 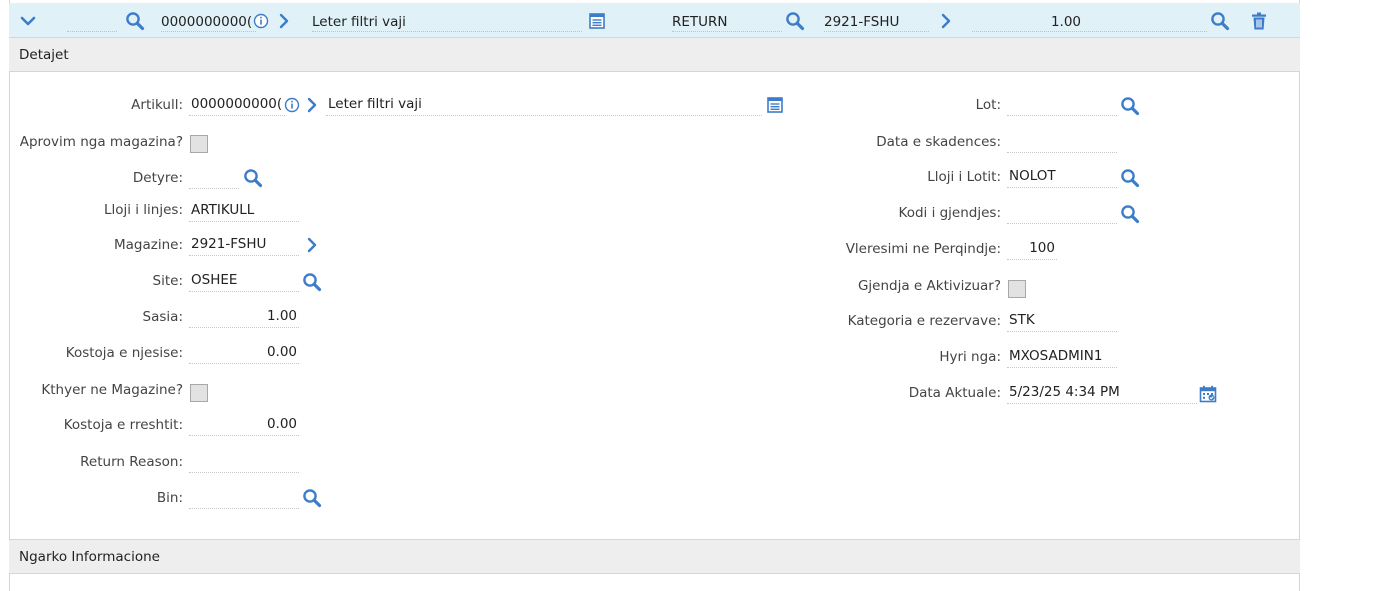 What do you see at coordinates (131, 462) in the screenshot?
I see `return-reason-label: Return Reason:` at bounding box center [131, 462].